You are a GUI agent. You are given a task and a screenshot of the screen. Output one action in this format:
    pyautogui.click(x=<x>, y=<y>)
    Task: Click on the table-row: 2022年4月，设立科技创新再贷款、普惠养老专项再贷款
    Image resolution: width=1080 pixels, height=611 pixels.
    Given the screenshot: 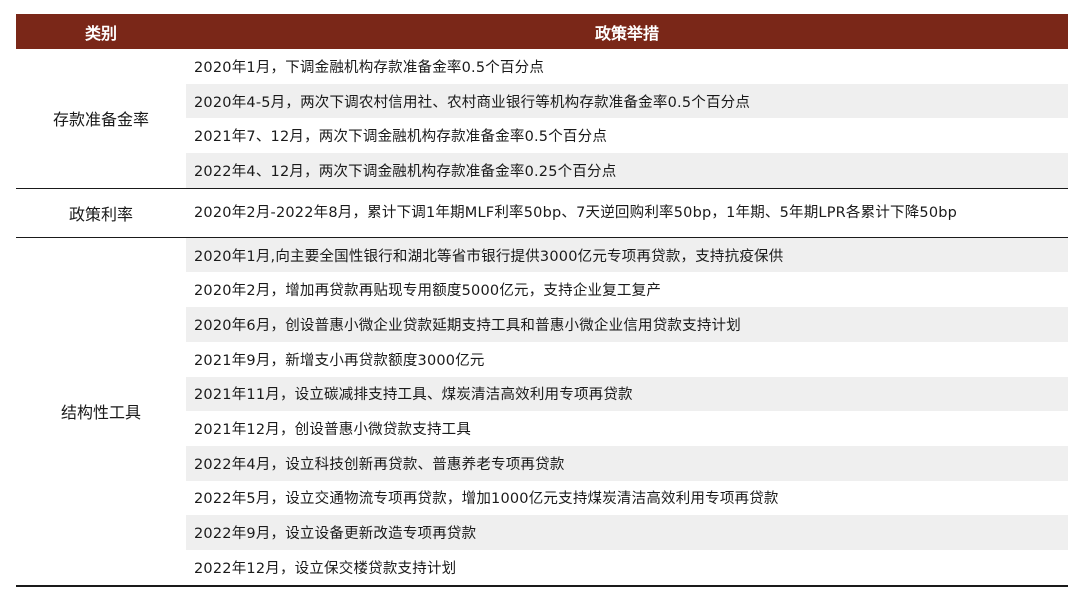 What is the action you would take?
    pyautogui.click(x=627, y=463)
    